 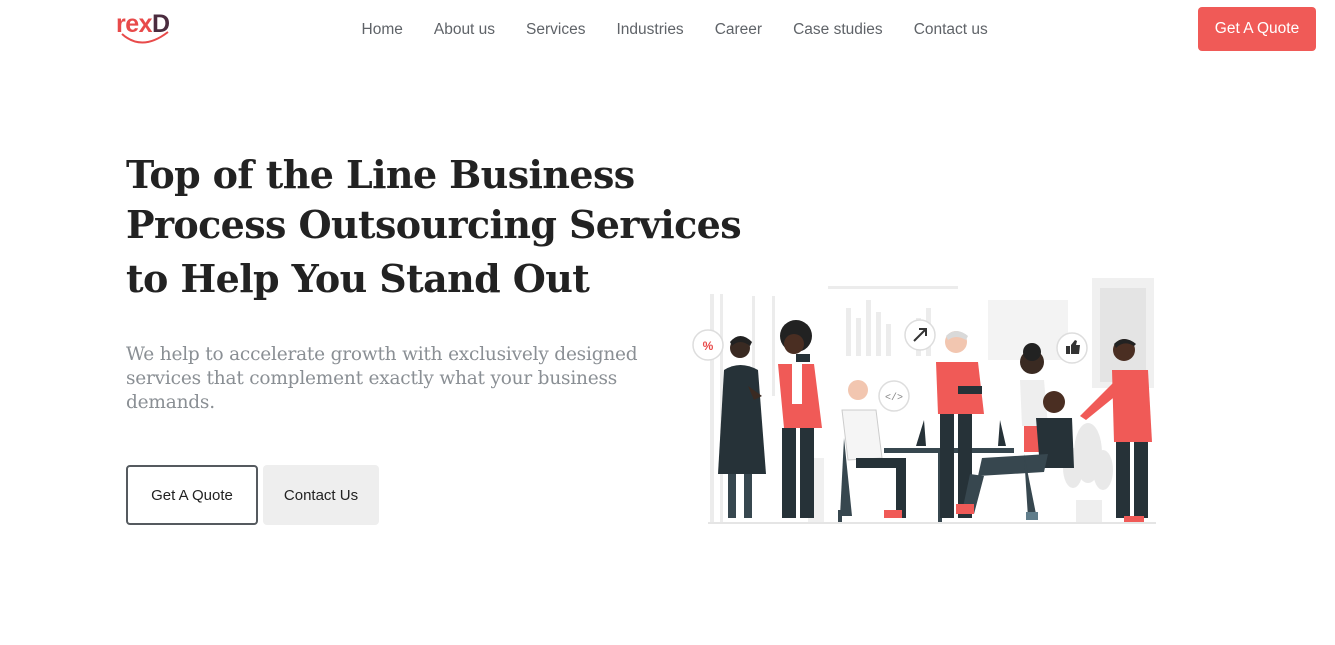 I want to click on nav-case-studies: Case studies, so click(x=838, y=30).